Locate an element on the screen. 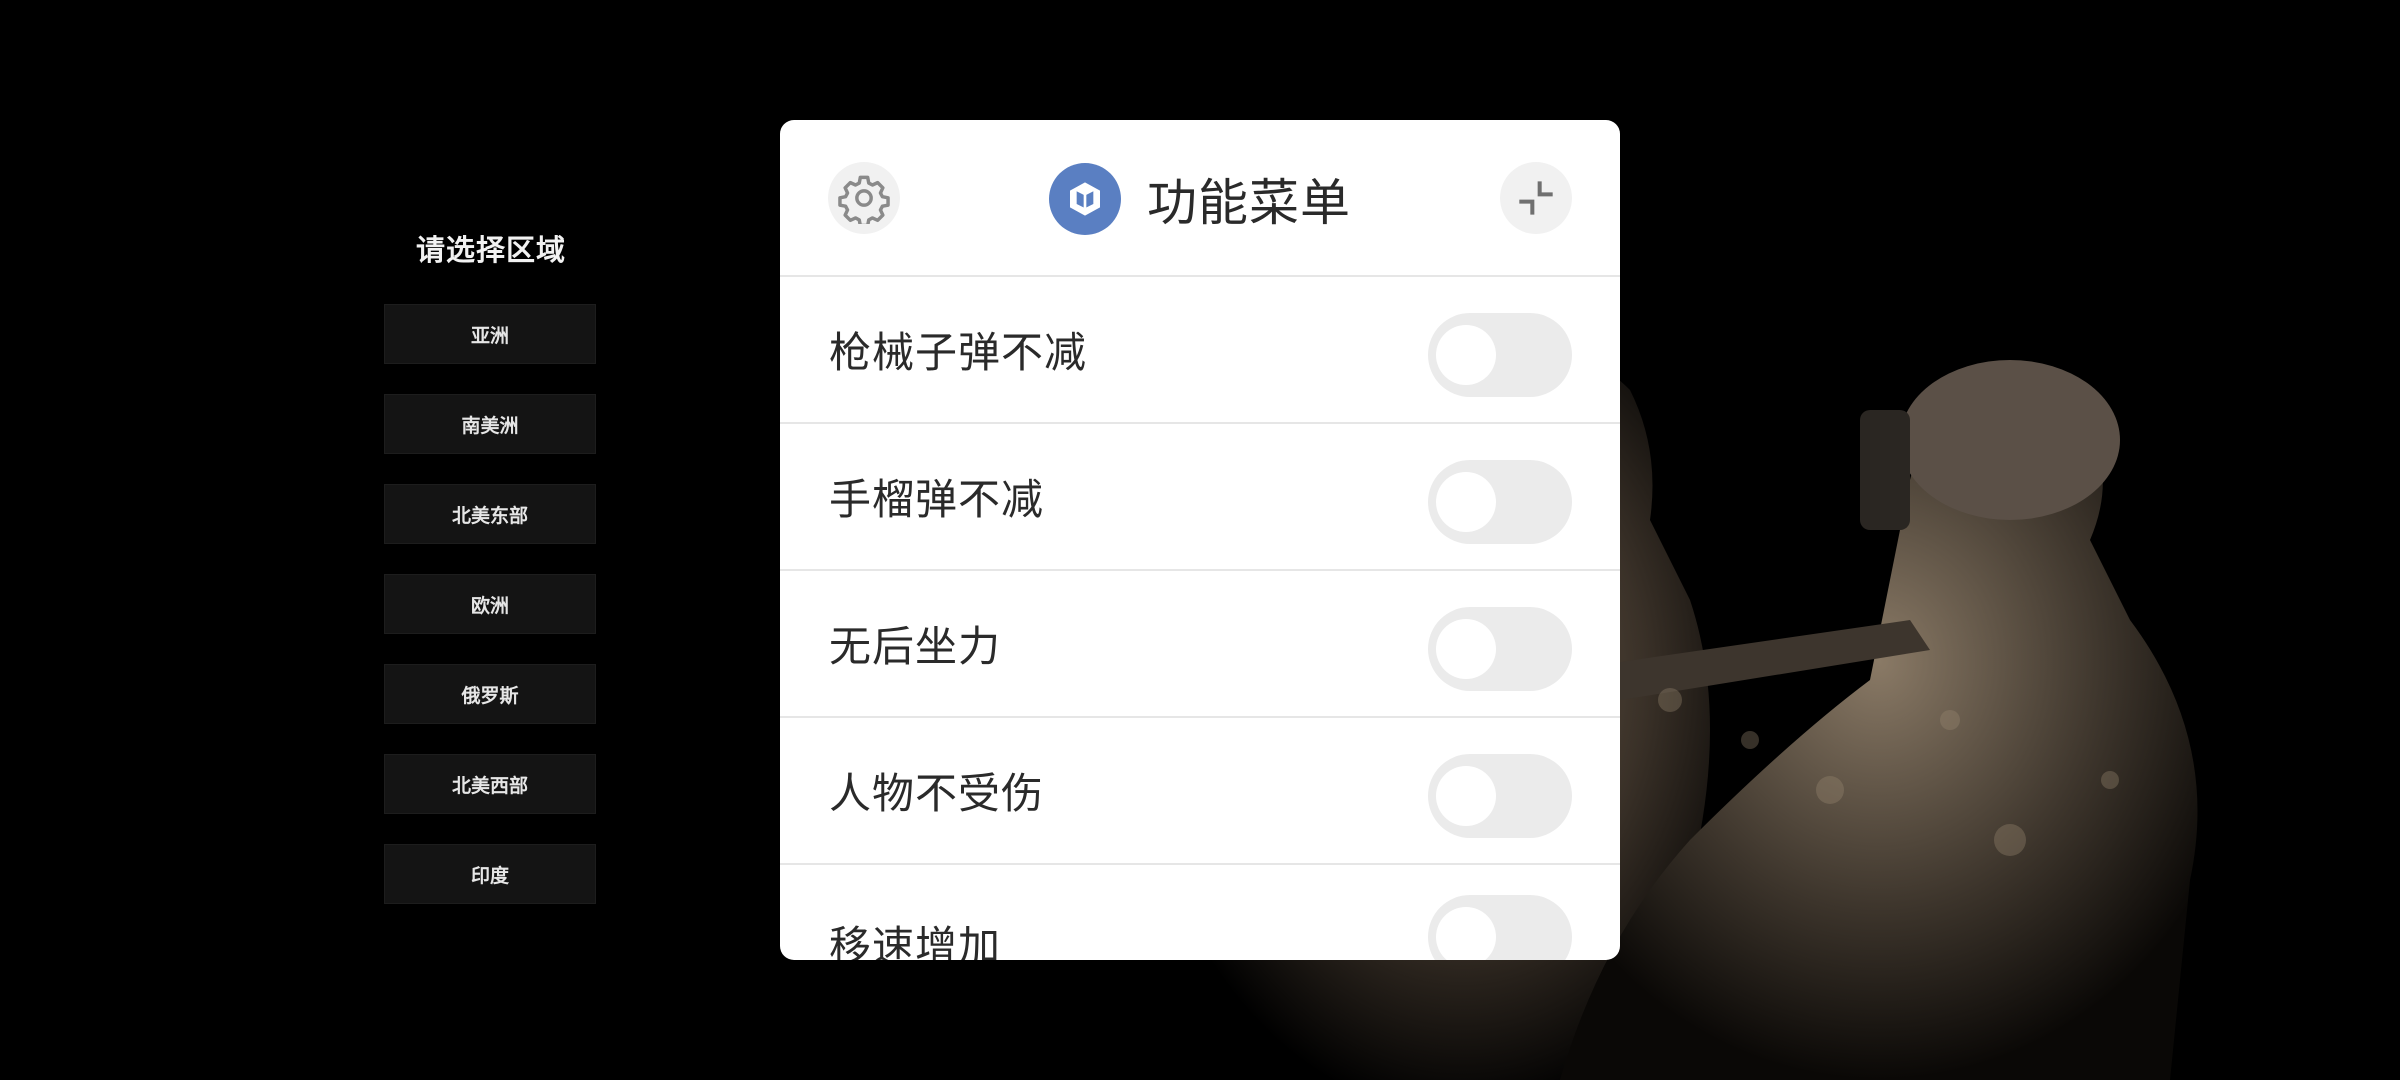 The width and height of the screenshot is (2400, 1080). region-selector: 请选择区域 亚洲 南美洲 北美东部 欧洲 俄罗斯 北美西部 印度 is located at coordinates (491, 581).